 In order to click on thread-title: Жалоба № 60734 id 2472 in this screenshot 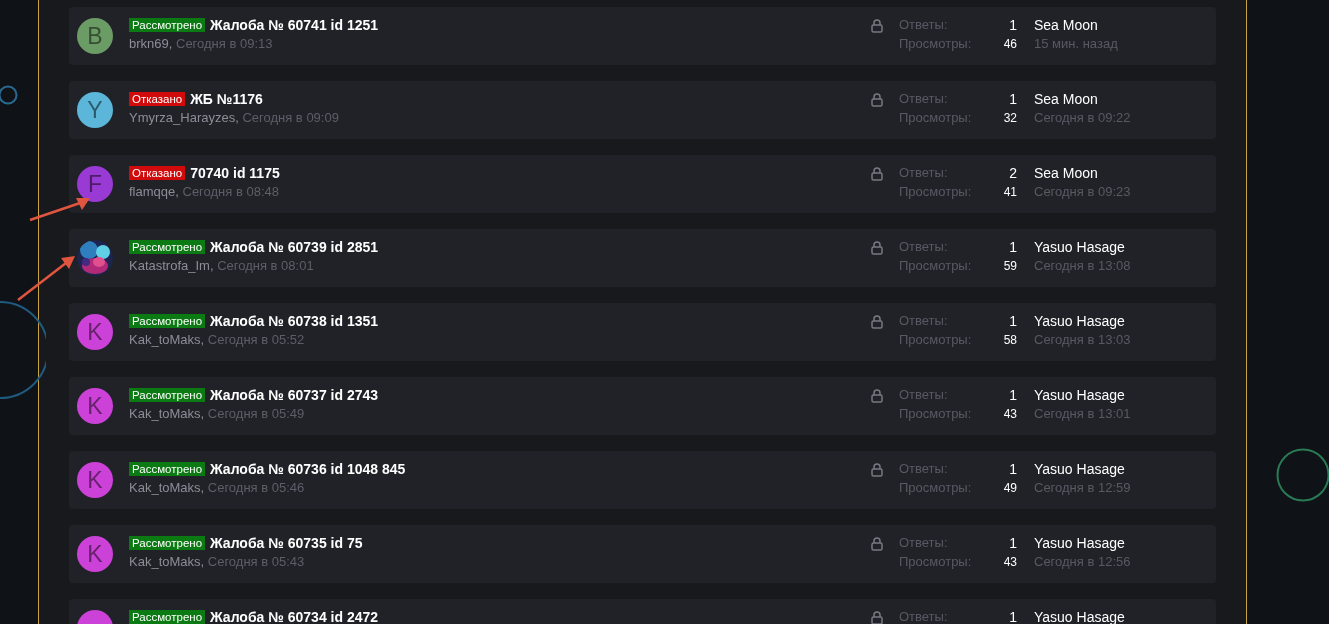, I will do `click(294, 616)`.